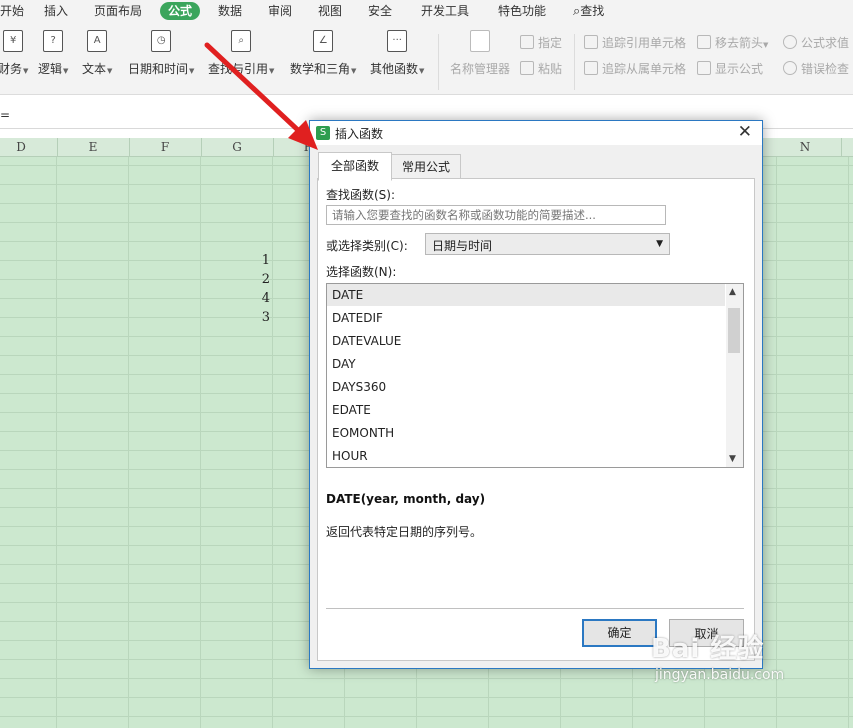 This screenshot has height=728, width=853. Describe the element at coordinates (394, 69) in the screenshot. I see `more-functions-label: 其他函数` at that location.